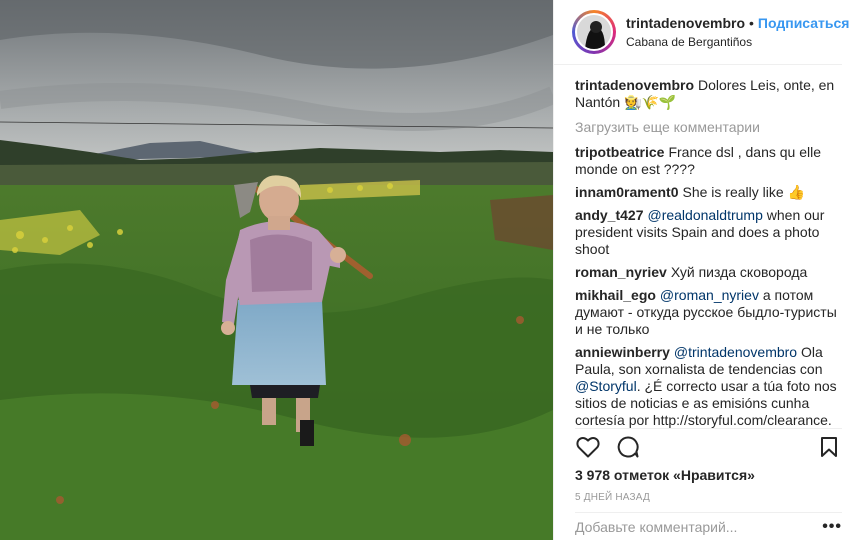  I want to click on comment-username: anniewinberry, so click(622, 352).